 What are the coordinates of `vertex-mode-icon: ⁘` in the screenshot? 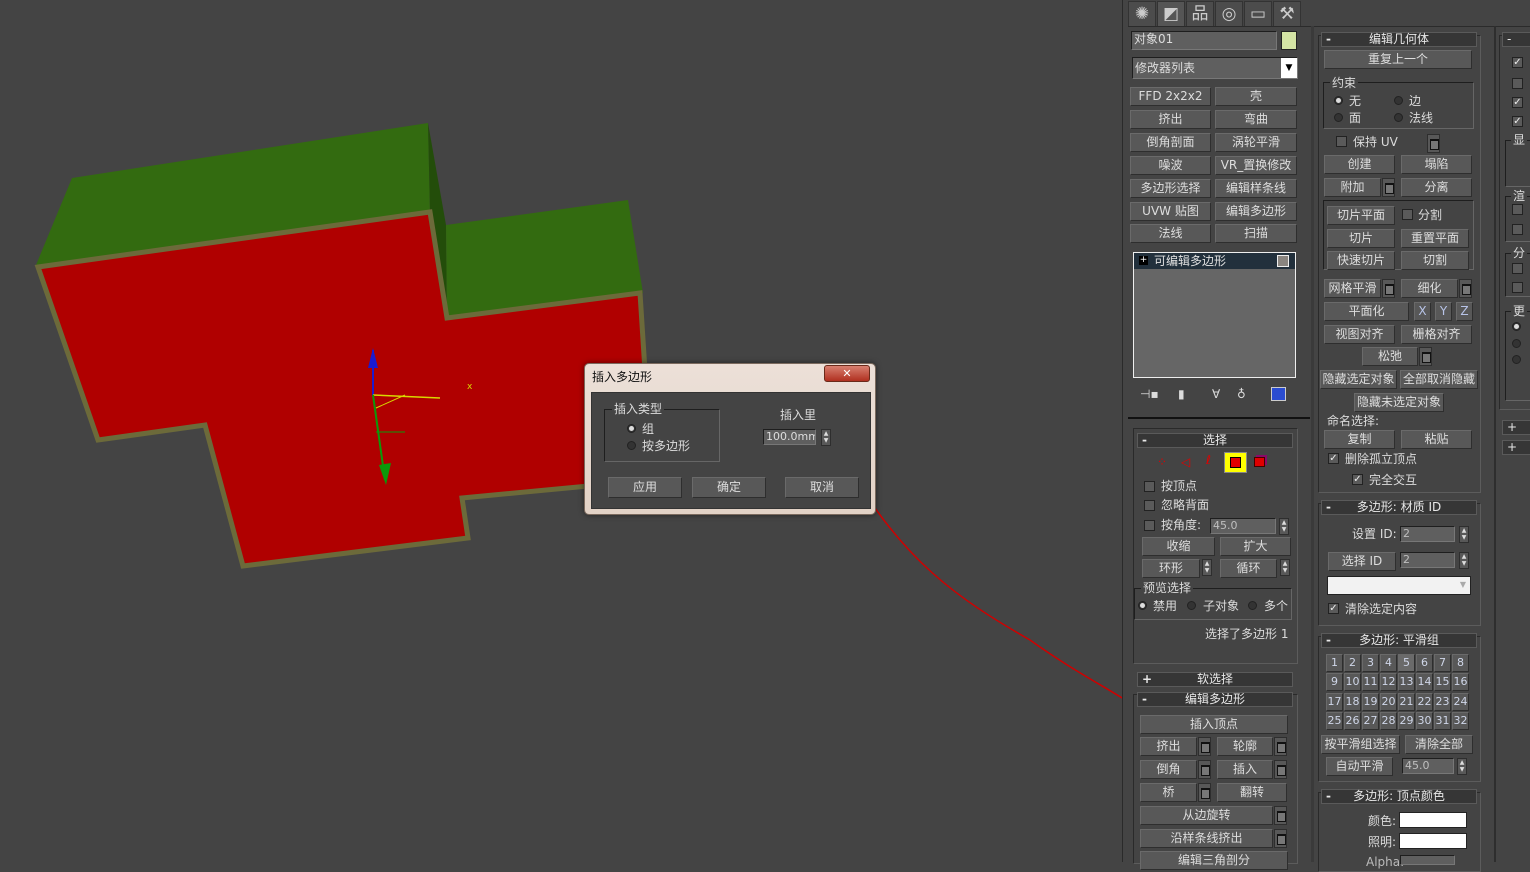 It's located at (1162, 462).